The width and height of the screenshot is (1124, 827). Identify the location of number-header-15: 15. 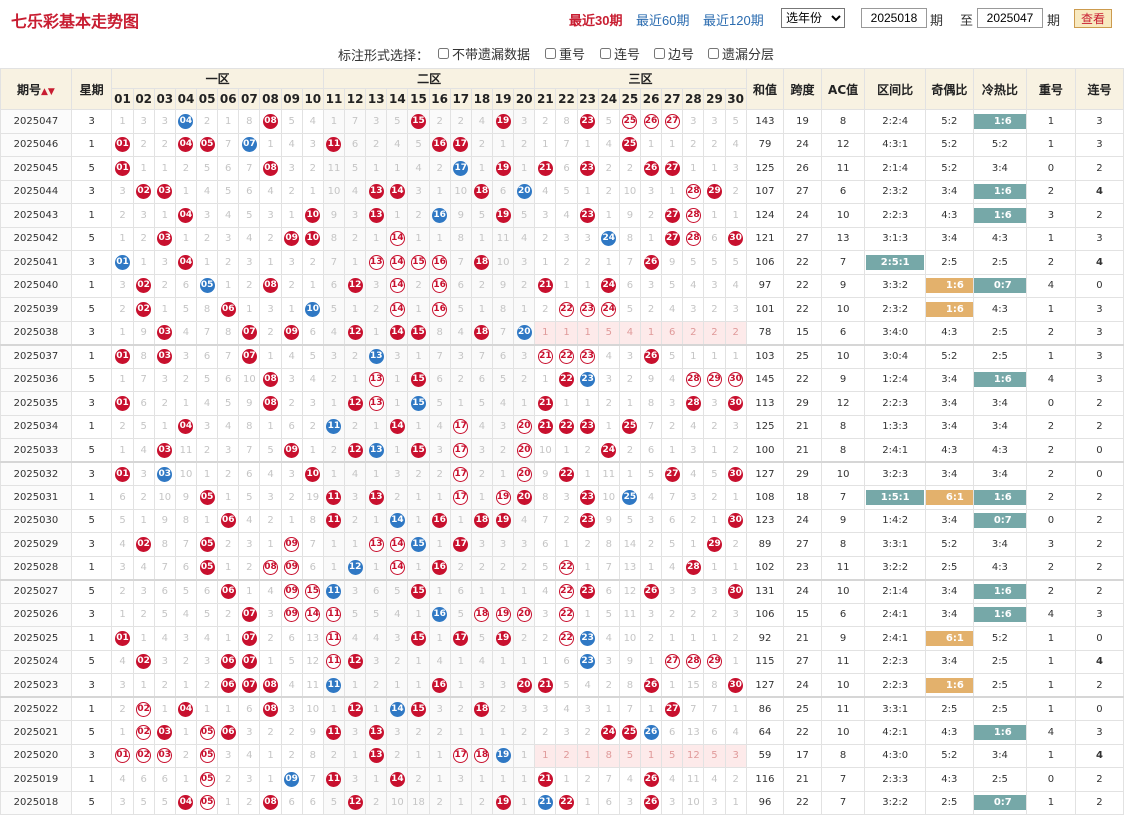
(418, 99).